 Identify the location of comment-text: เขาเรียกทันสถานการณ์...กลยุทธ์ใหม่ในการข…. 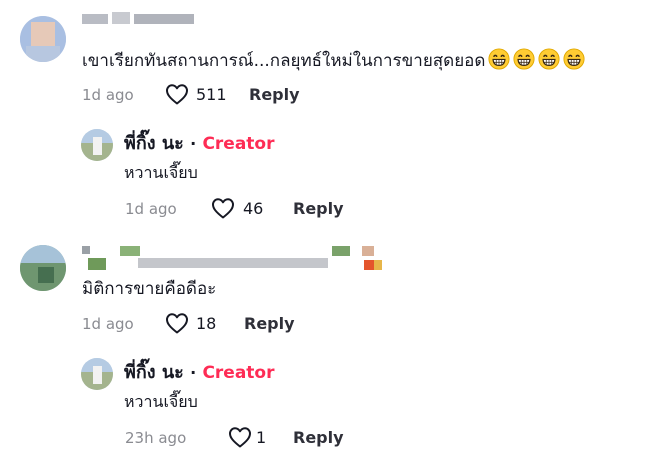
(333, 60).